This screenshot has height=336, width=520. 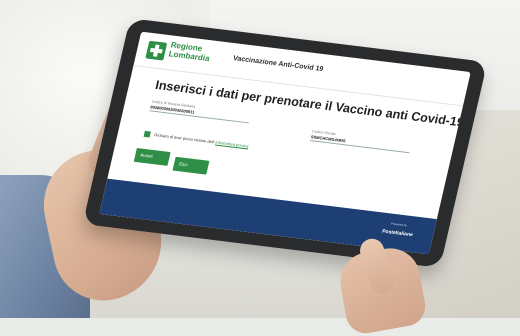 I want to click on regione-lombardia-logo-text: Regione Lombardia, so click(x=189, y=52).